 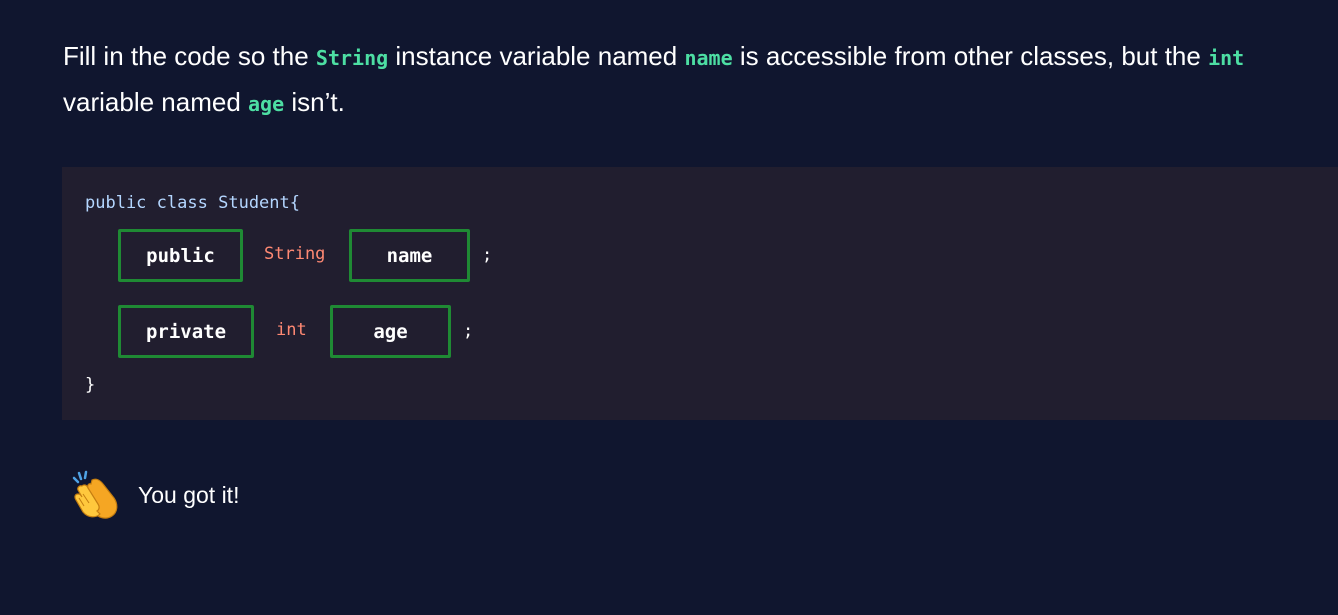 I want to click on semicolon-1: ;, so click(x=487, y=255).